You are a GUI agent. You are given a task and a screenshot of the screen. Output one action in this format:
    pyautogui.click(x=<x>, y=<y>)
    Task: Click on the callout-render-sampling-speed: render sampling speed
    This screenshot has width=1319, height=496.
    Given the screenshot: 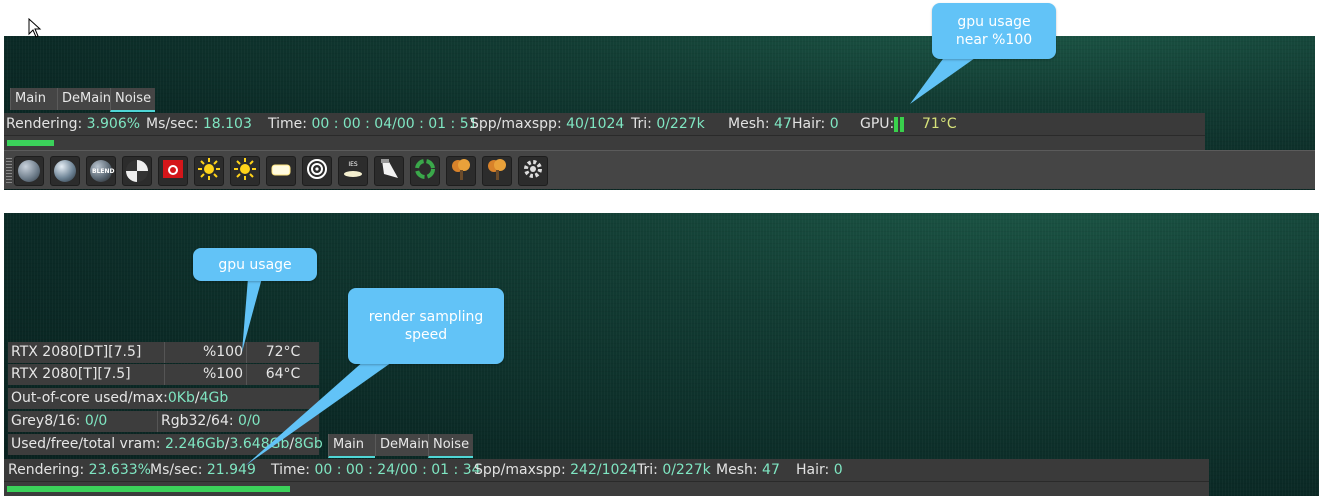 What is the action you would take?
    pyautogui.click(x=426, y=326)
    